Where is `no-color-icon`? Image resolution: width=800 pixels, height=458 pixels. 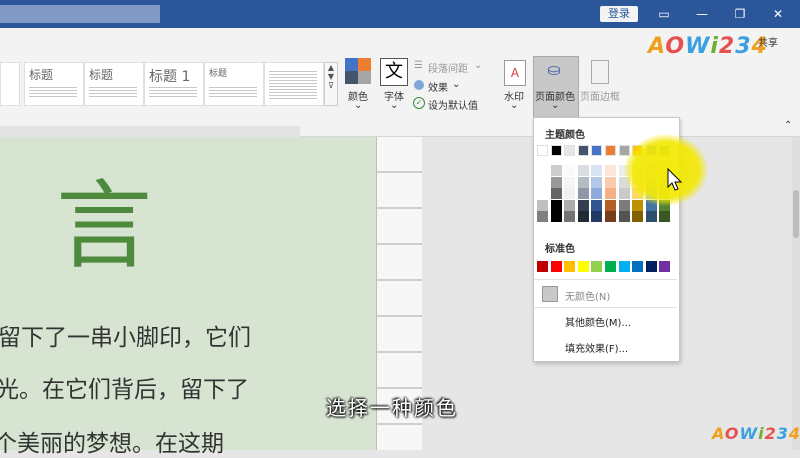
no-color-icon is located at coordinates (550, 294).